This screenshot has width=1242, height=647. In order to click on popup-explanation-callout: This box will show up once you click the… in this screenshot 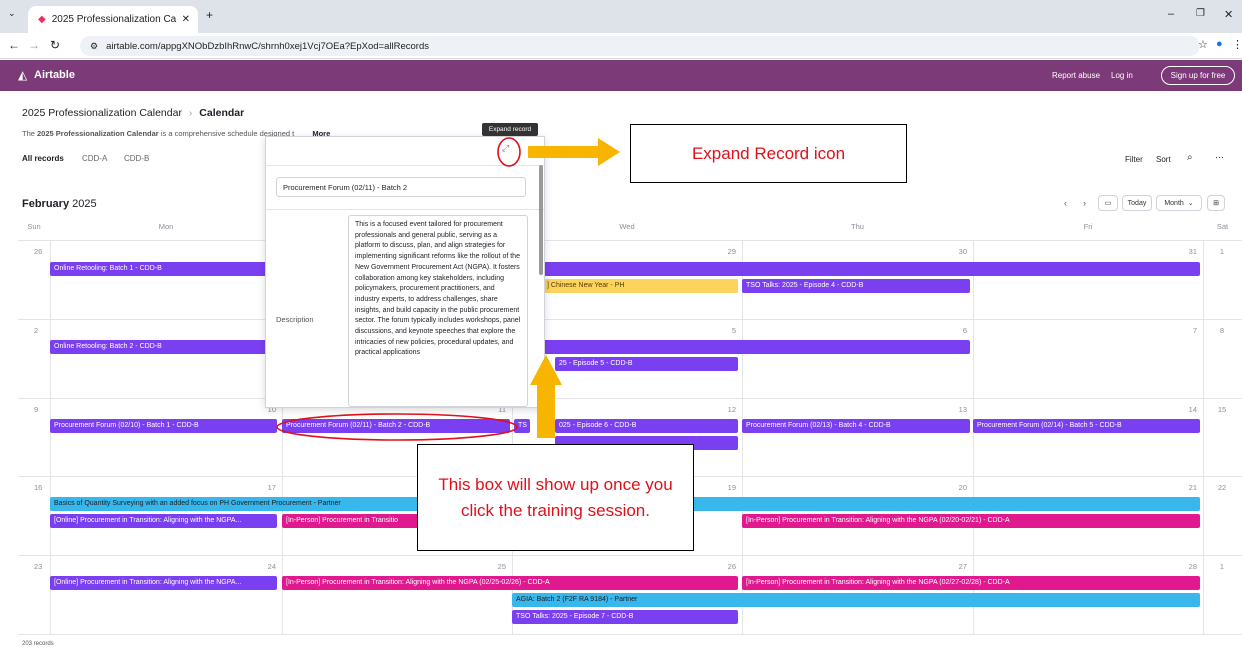, I will do `click(555, 497)`.